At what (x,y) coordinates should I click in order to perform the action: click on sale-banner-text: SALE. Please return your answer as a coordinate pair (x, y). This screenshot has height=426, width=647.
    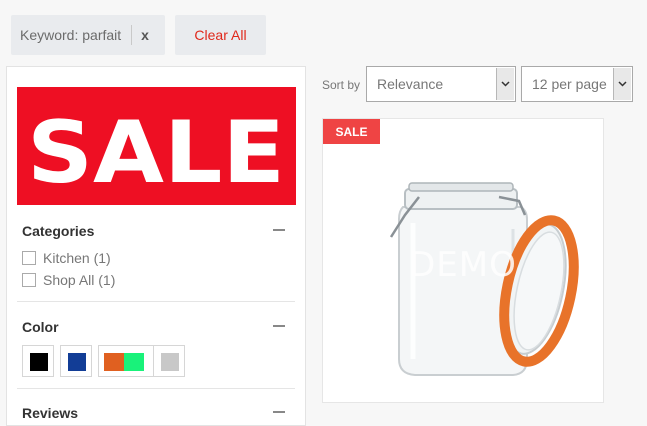
    Looking at the image, I should click on (156, 153).